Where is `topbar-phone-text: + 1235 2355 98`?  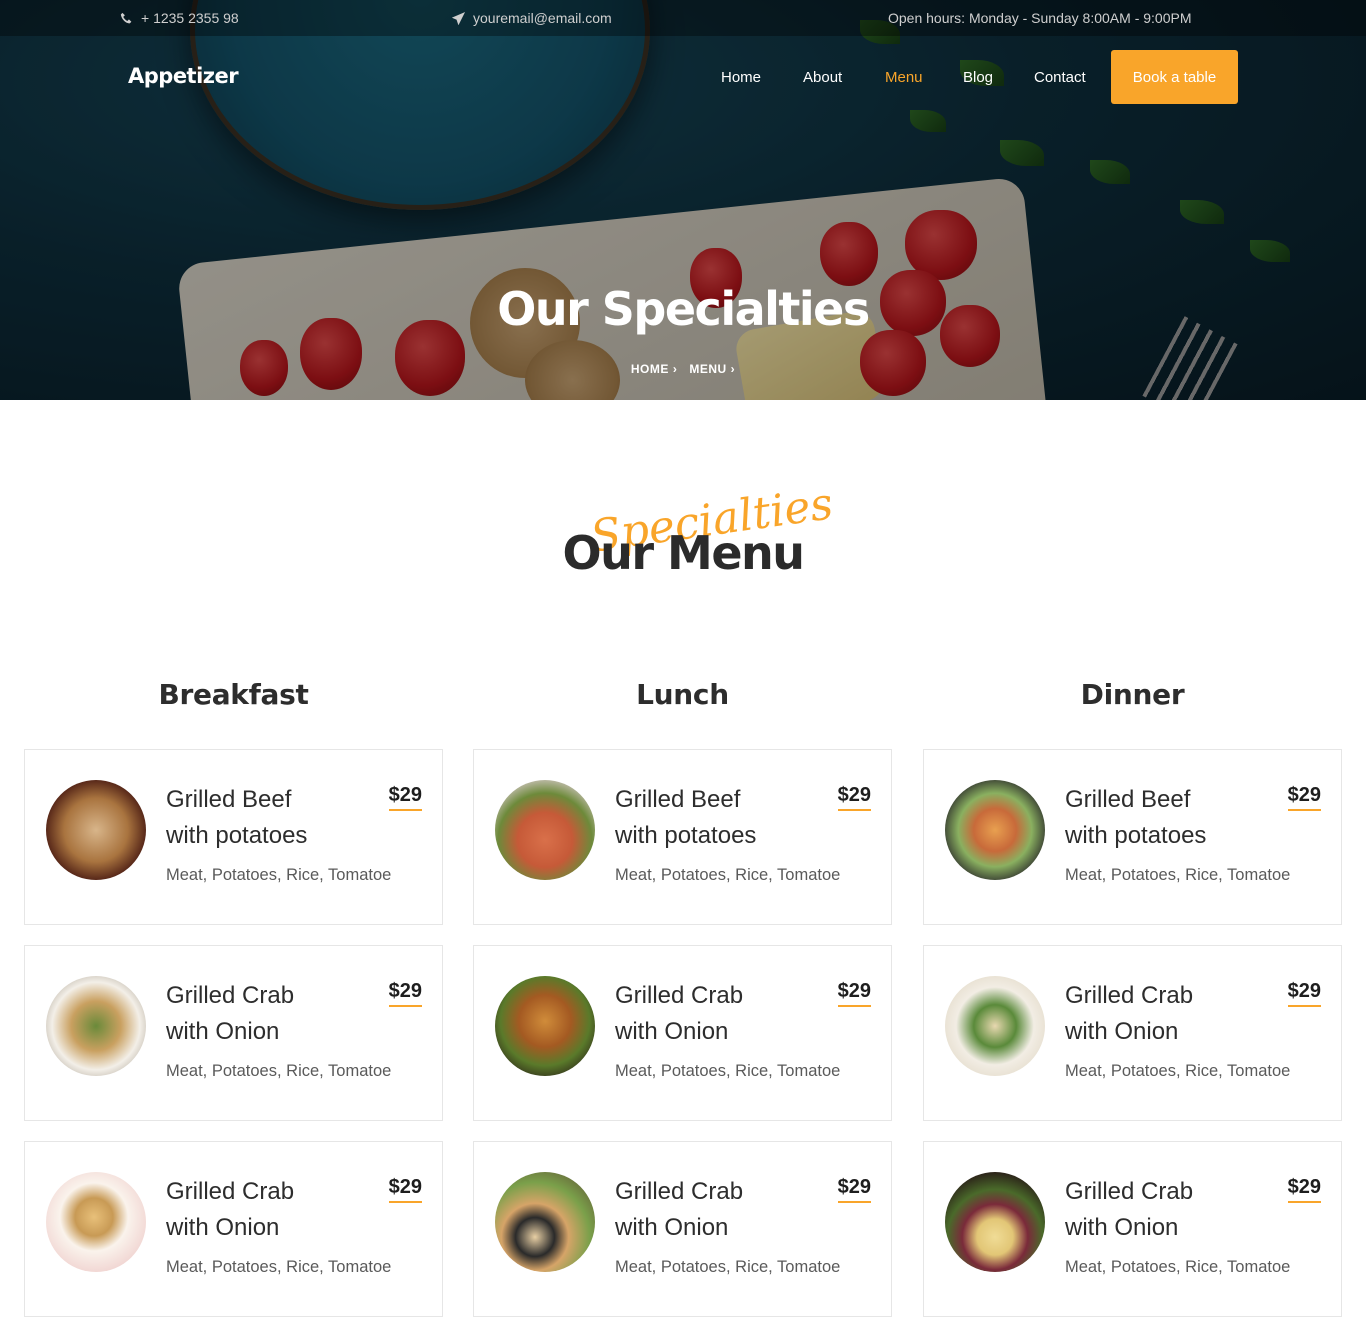
topbar-phone-text: + 1235 2355 98 is located at coordinates (190, 18).